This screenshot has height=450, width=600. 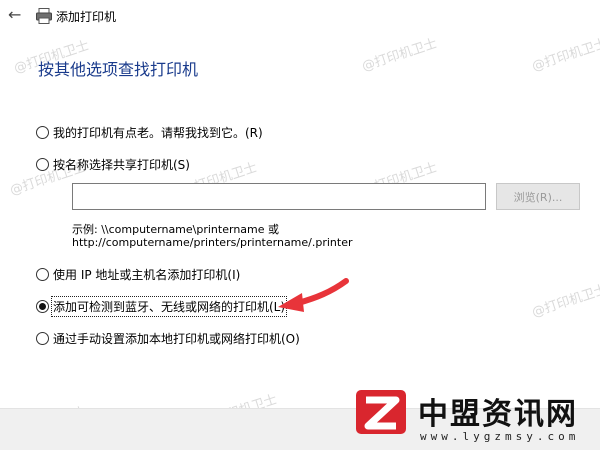 I want to click on brand-name: 中盟资讯网, so click(x=498, y=414).